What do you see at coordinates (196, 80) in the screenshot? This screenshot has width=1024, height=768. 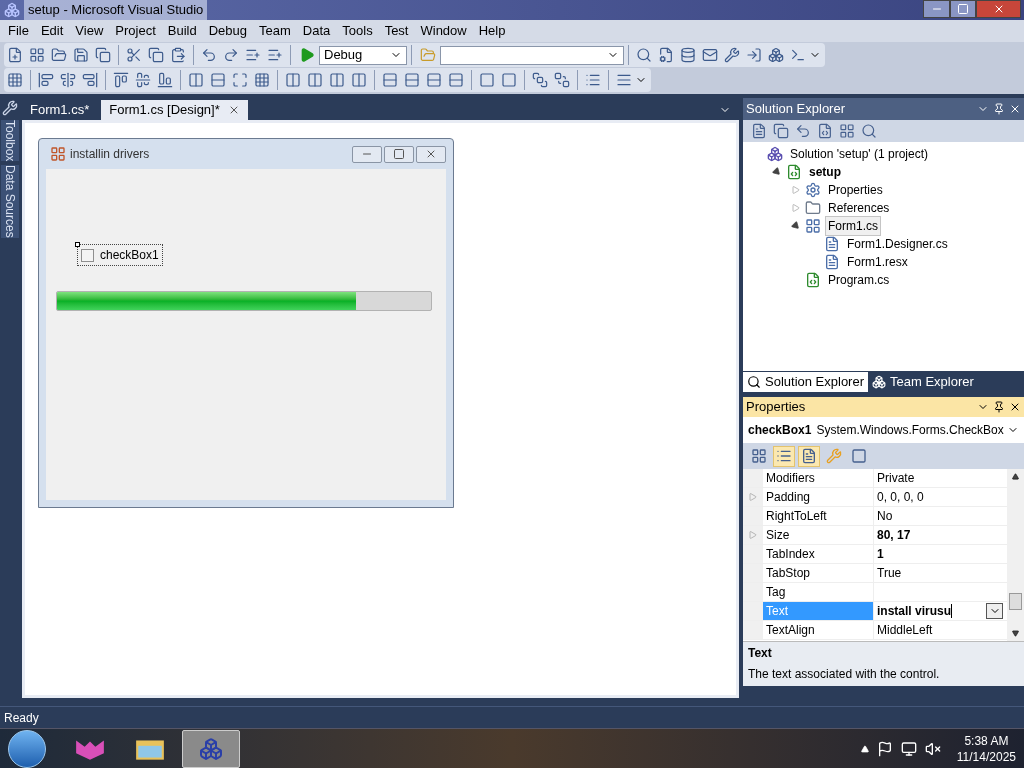 I see `same-width-icon` at bounding box center [196, 80].